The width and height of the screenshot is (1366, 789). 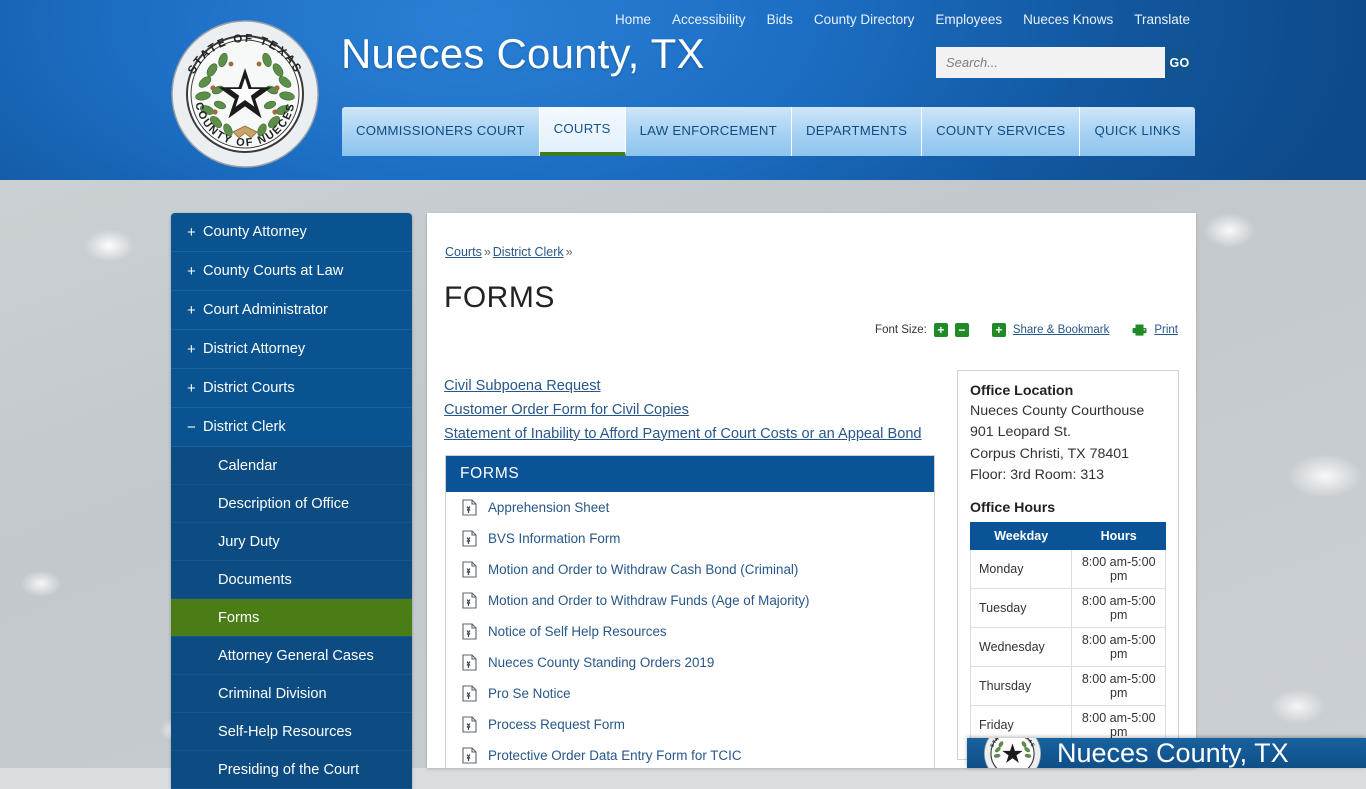 I want to click on sidebar-subitem-criminal-division: Criminal Division, so click(x=291, y=694).